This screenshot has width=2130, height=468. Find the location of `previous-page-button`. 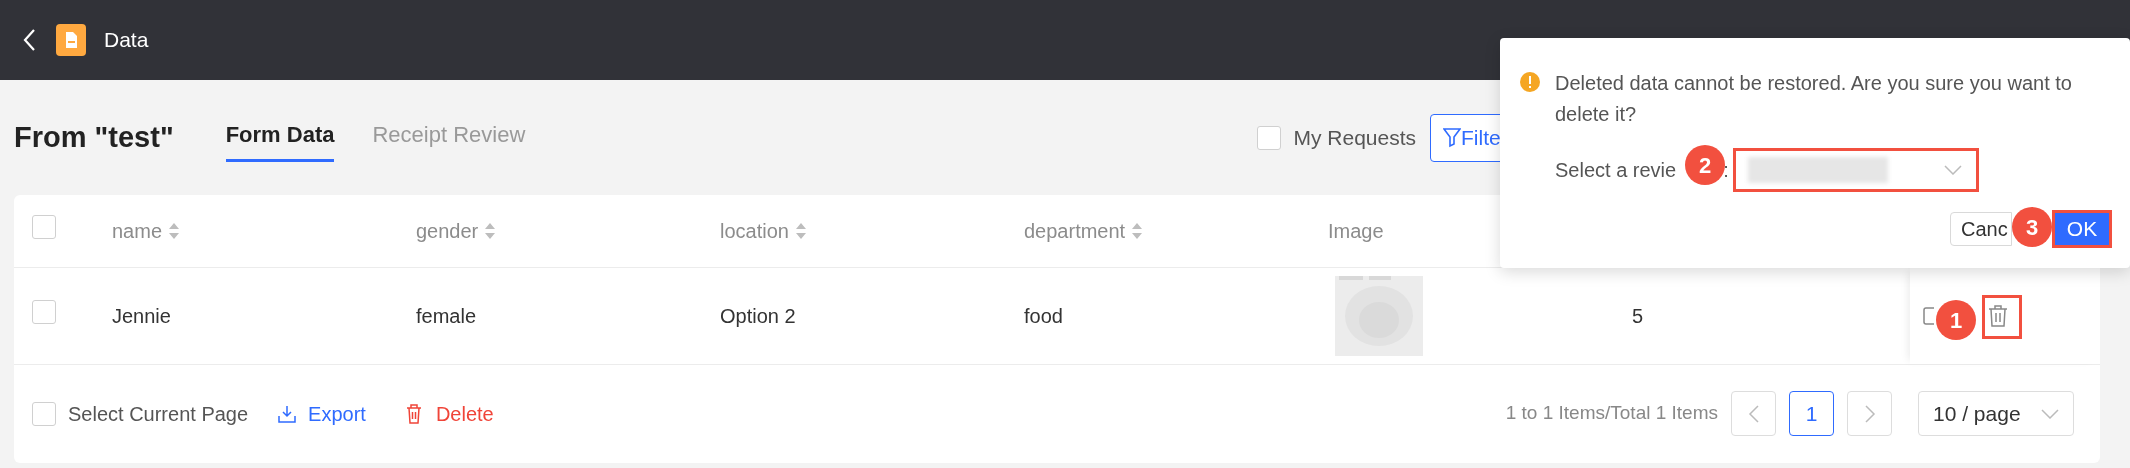

previous-page-button is located at coordinates (1753, 413).